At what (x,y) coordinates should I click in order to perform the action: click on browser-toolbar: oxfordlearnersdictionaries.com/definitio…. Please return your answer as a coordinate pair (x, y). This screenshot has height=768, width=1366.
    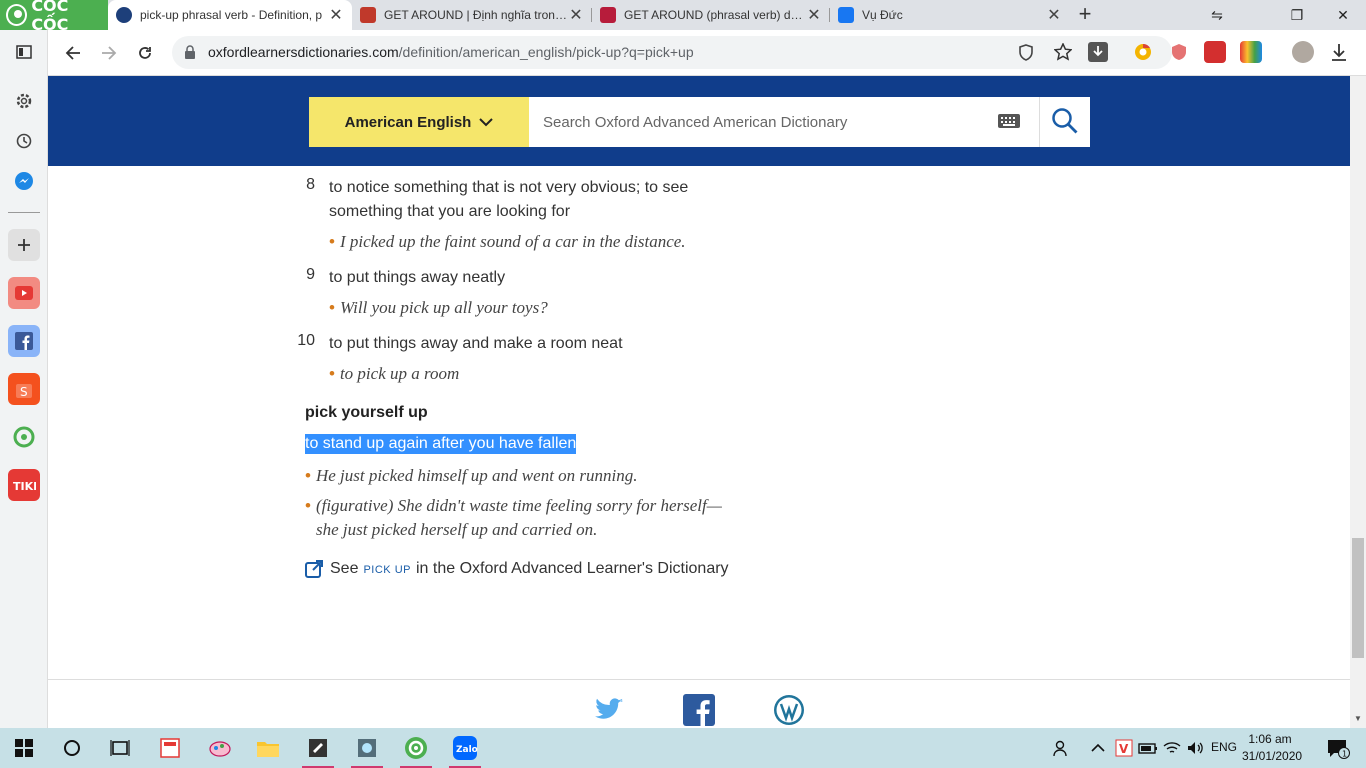
    Looking at the image, I should click on (707, 53).